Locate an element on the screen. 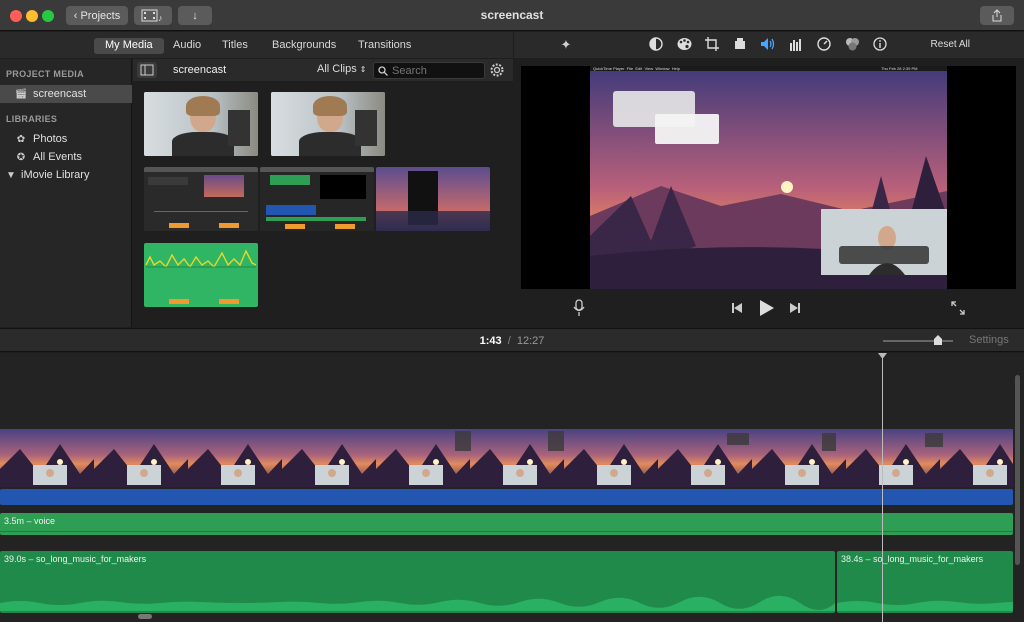 The width and height of the screenshot is (1024, 622). browser-settings-gear-icon is located at coordinates (497, 70).